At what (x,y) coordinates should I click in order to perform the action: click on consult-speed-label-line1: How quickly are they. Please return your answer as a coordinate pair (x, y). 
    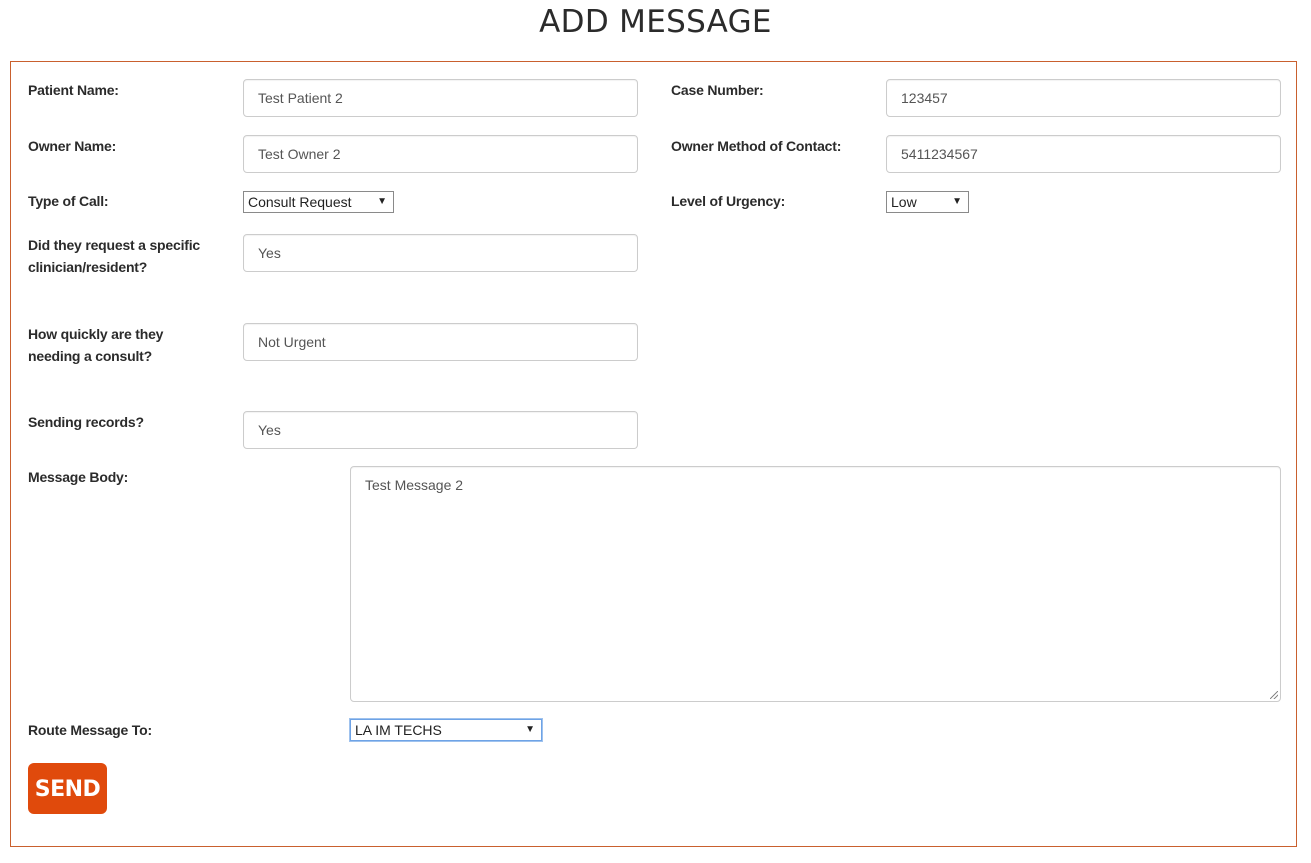
    Looking at the image, I should click on (96, 334).